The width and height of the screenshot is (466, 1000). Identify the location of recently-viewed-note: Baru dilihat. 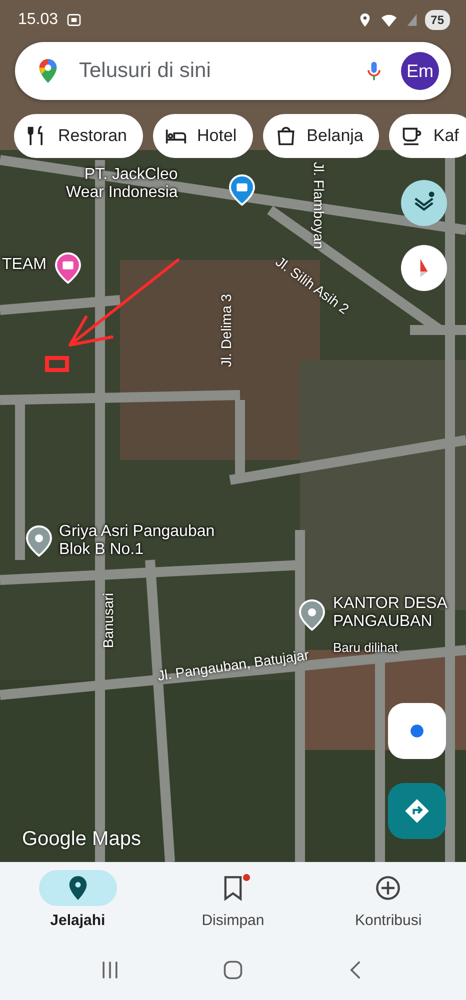
(365, 648).